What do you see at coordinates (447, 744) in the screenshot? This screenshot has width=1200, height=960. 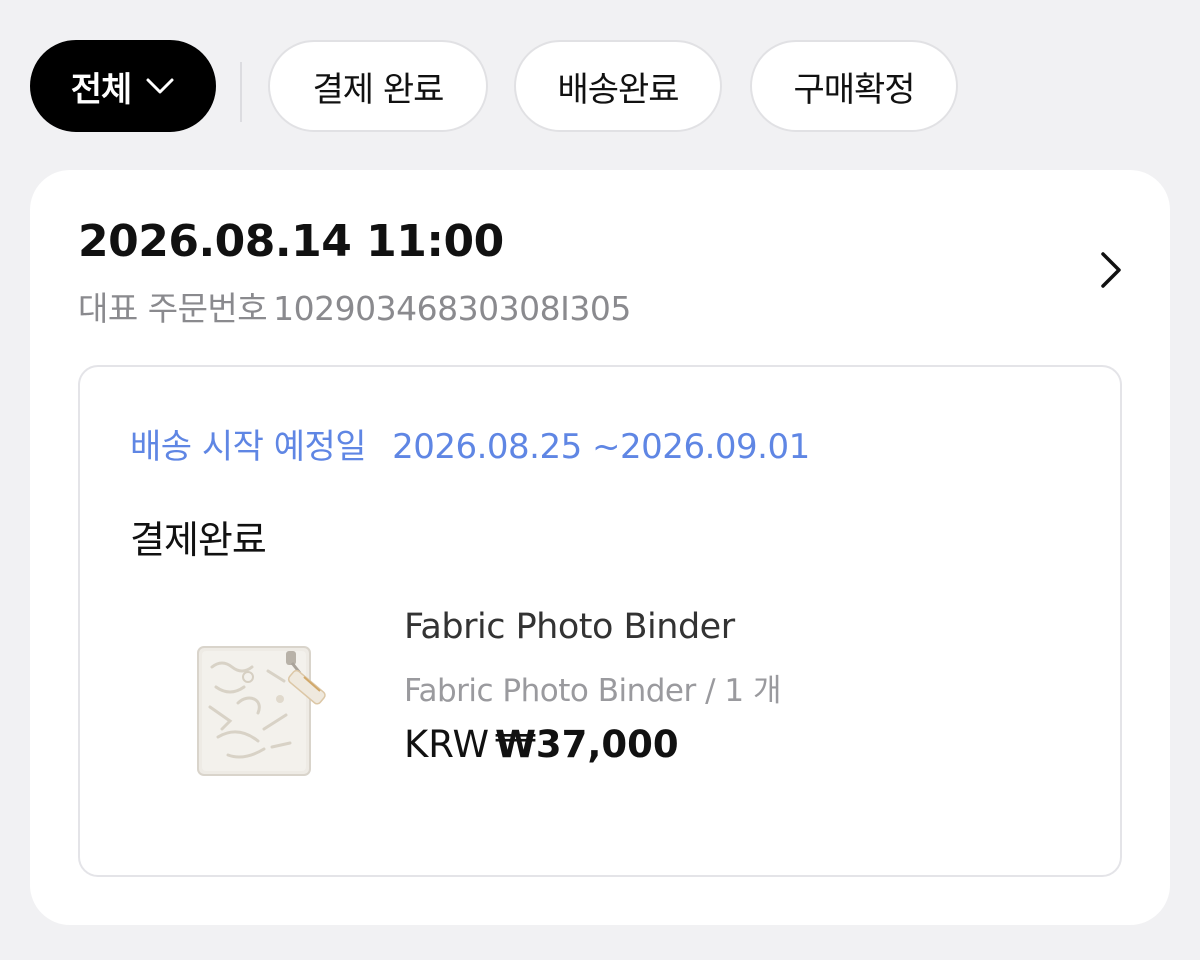 I see `price-currency: KRW` at bounding box center [447, 744].